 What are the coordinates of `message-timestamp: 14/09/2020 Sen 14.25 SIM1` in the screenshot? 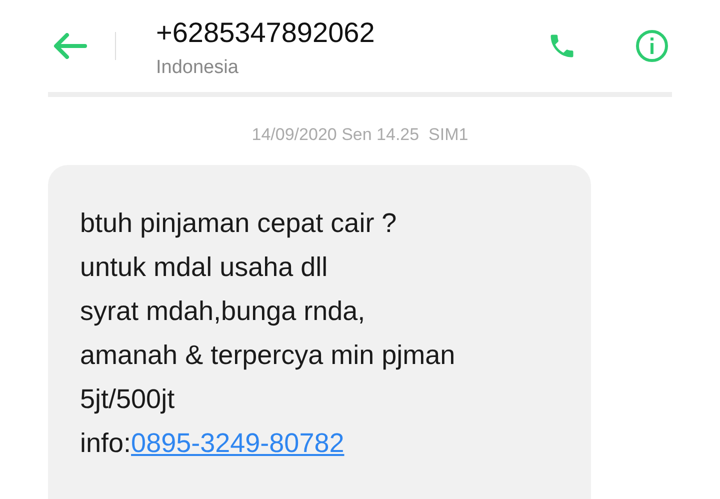 It's located at (360, 135).